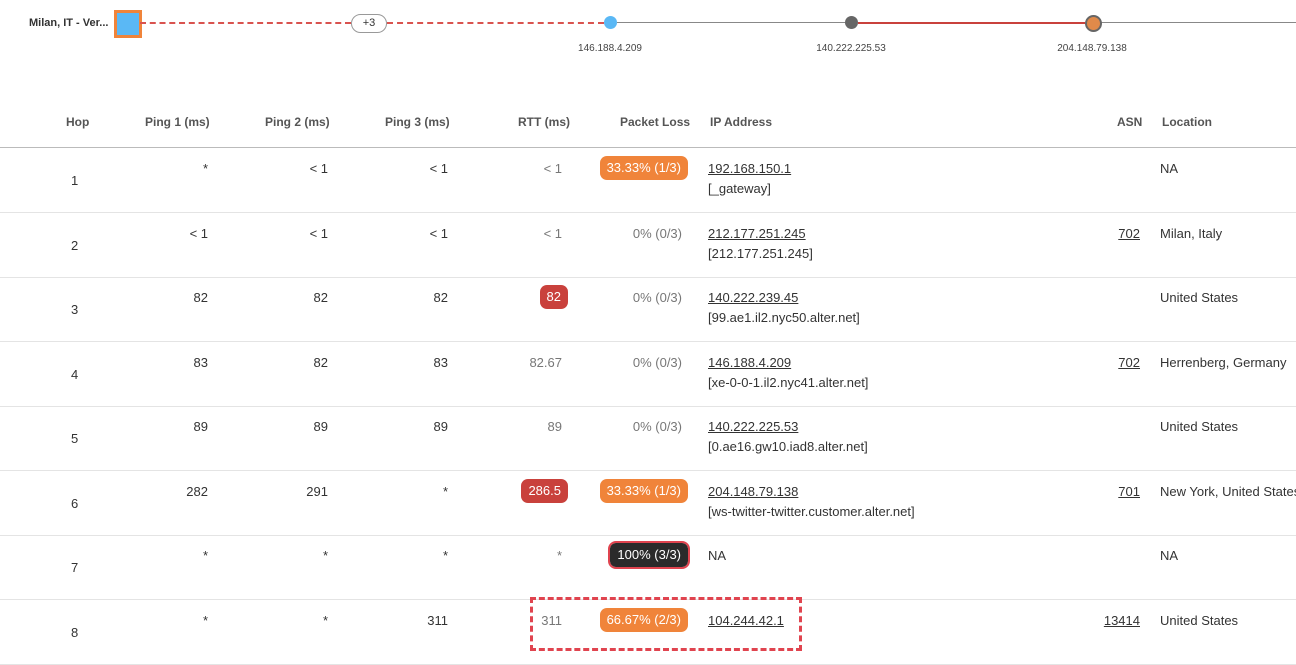 This screenshot has width=1296, height=665. I want to click on hostname: [212.177.251.245], so click(760, 253).